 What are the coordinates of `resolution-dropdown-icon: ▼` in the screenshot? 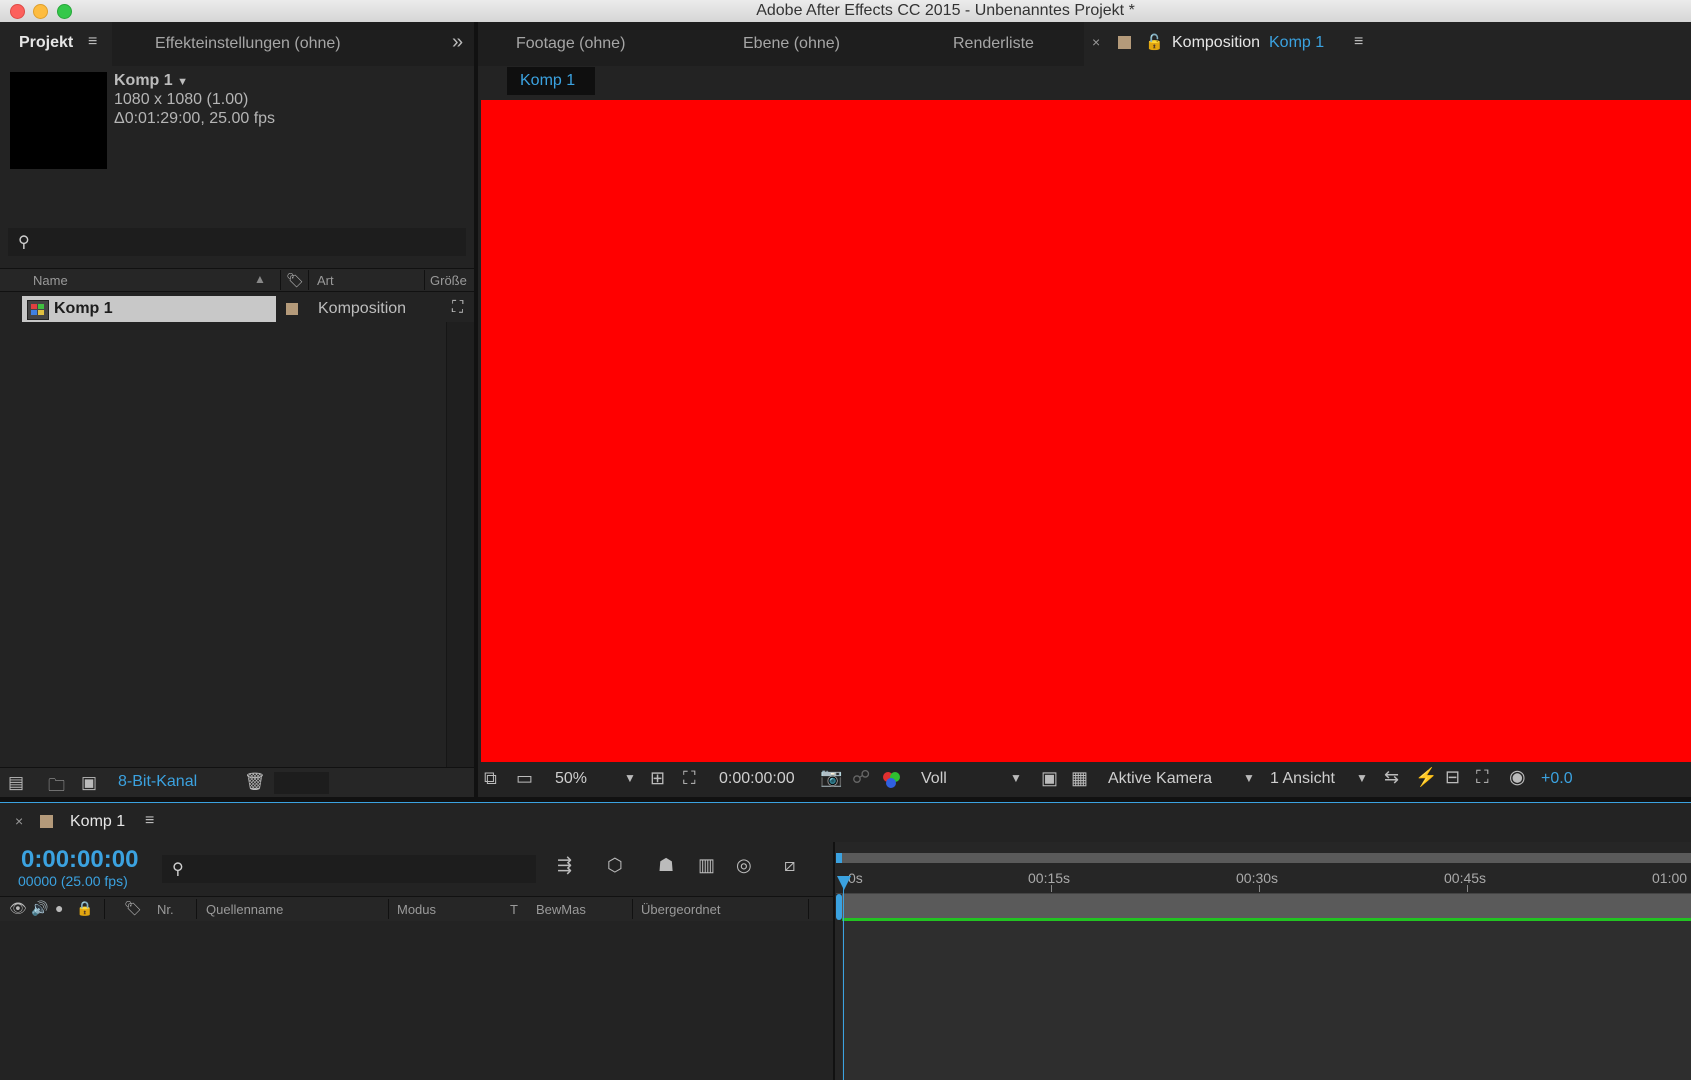 It's located at (1016, 778).